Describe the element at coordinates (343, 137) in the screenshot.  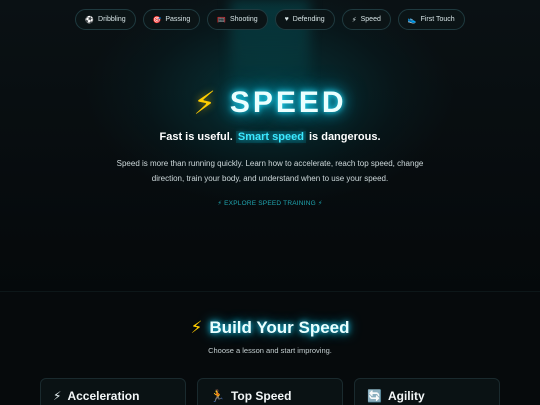
I see `tagline-part-b: is dangerous.` at that location.